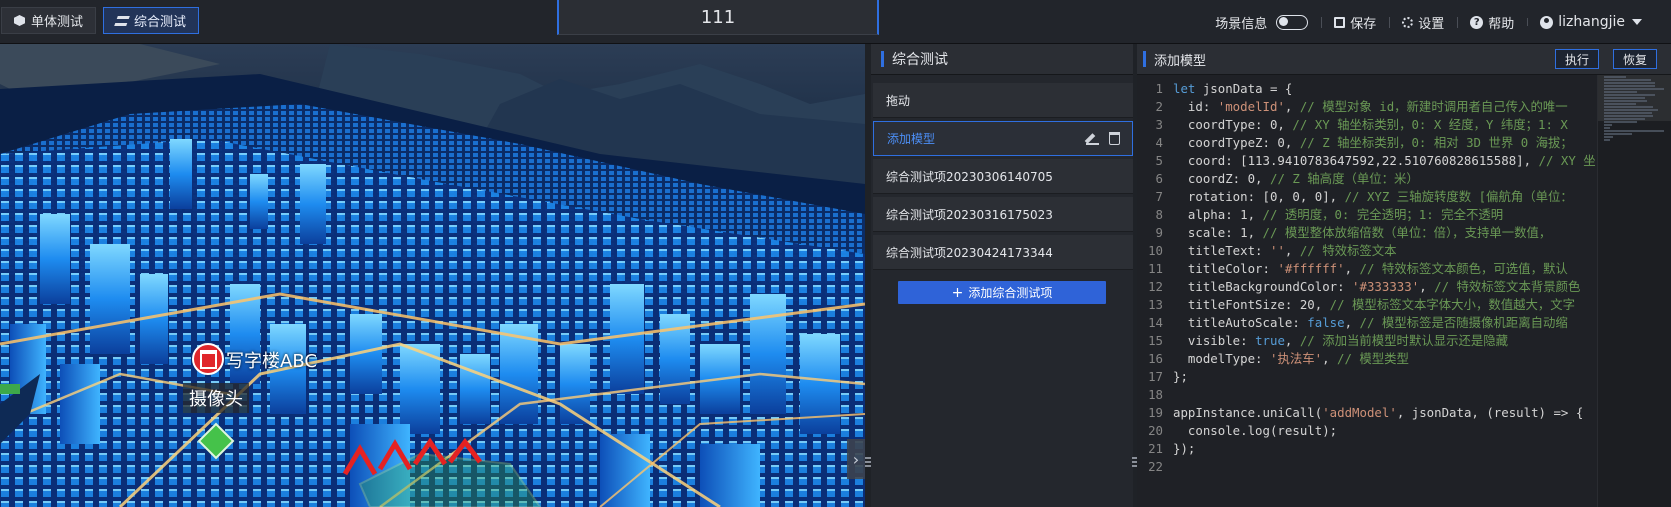 The width and height of the screenshot is (1671, 507). What do you see at coordinates (122, 20) in the screenshot?
I see `layers-icon` at bounding box center [122, 20].